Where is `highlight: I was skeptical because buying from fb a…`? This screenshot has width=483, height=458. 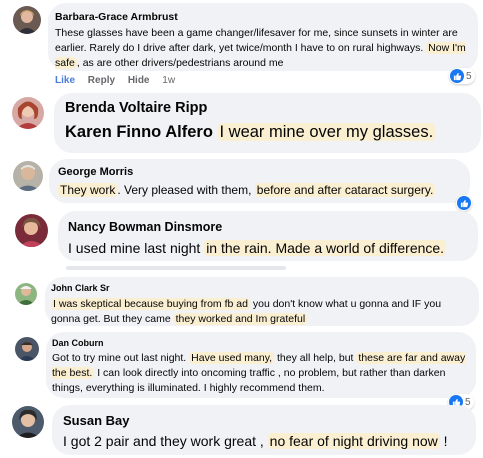
highlight: I was skeptical because buying from fb a… is located at coordinates (150, 304).